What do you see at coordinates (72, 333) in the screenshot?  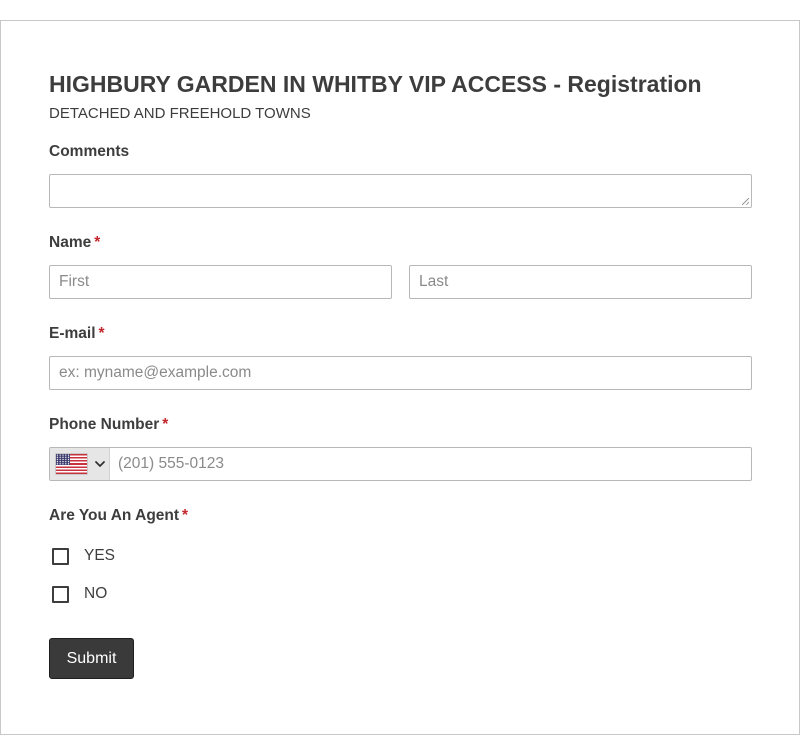 I see `email-label-text: E-mail` at bounding box center [72, 333].